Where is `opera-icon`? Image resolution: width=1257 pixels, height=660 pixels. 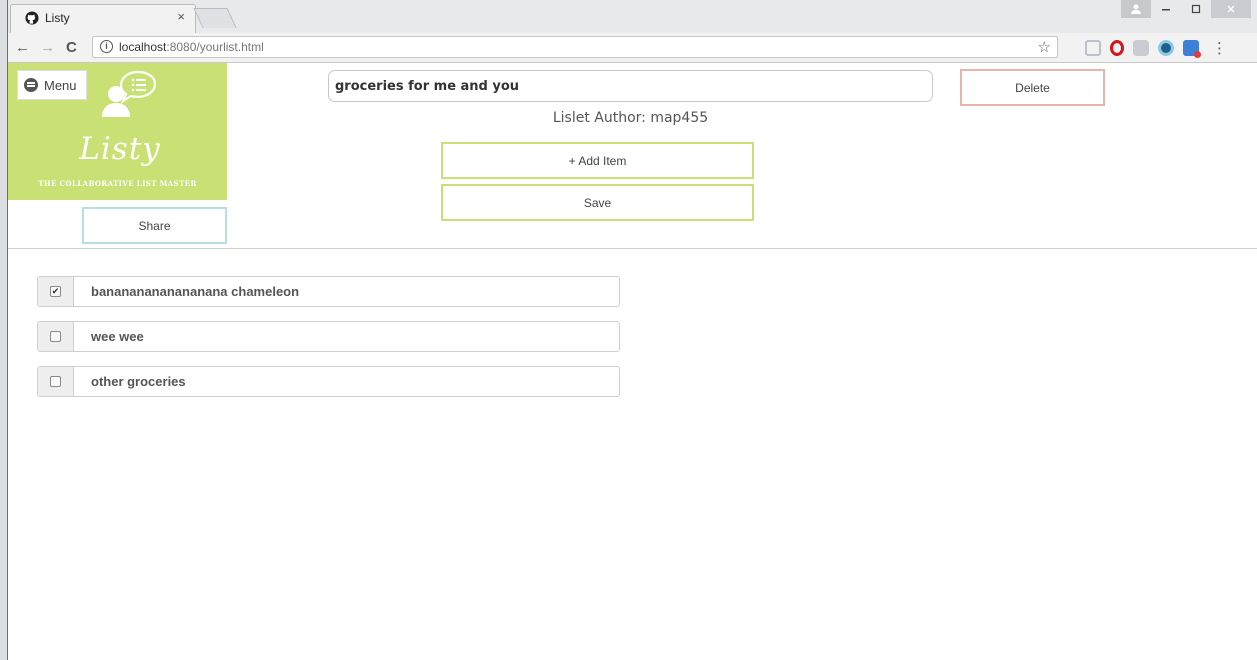 opera-icon is located at coordinates (1117, 48).